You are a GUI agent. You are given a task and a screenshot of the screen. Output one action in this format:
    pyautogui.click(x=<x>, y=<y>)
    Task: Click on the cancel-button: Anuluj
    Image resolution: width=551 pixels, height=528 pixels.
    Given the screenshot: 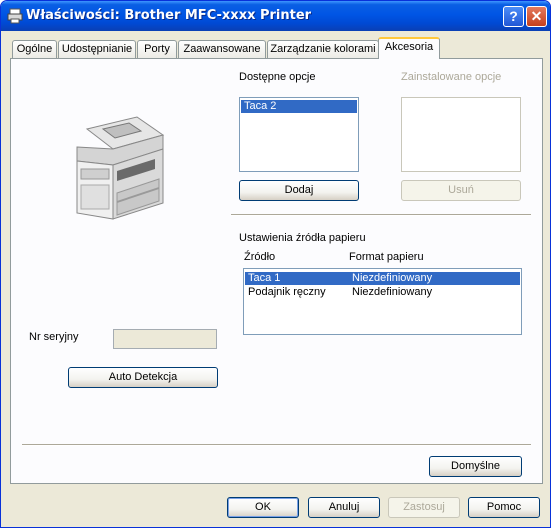 What is the action you would take?
    pyautogui.click(x=344, y=507)
    